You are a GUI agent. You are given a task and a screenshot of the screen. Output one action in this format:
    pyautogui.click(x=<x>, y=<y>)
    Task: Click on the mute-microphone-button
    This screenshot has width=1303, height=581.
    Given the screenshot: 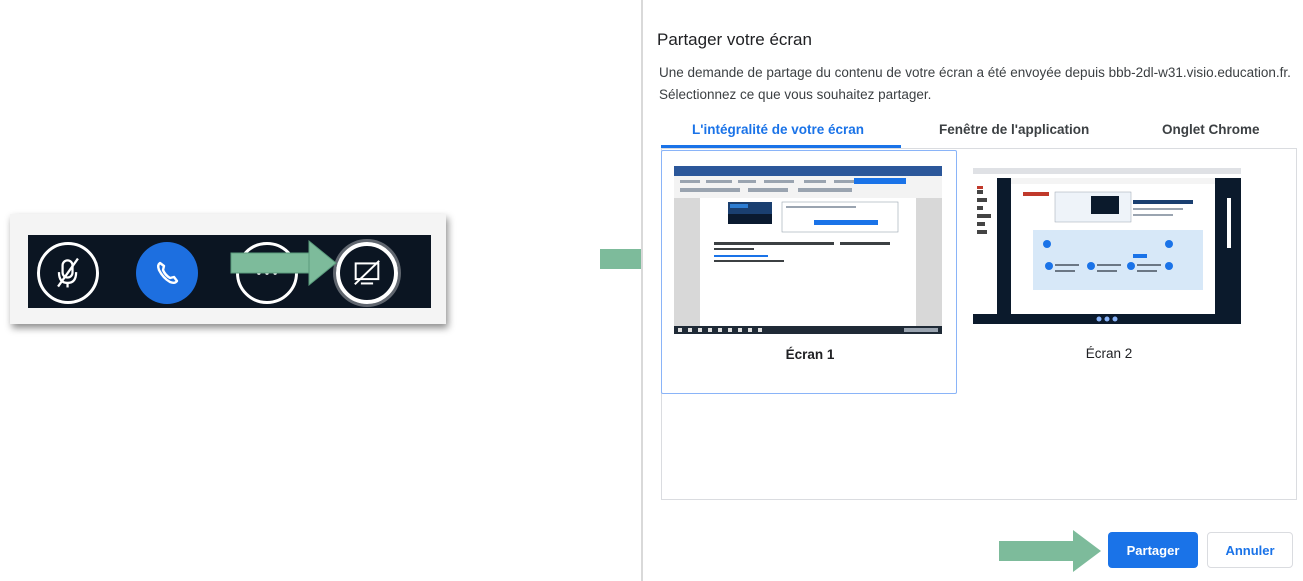 What is the action you would take?
    pyautogui.click(x=68, y=273)
    